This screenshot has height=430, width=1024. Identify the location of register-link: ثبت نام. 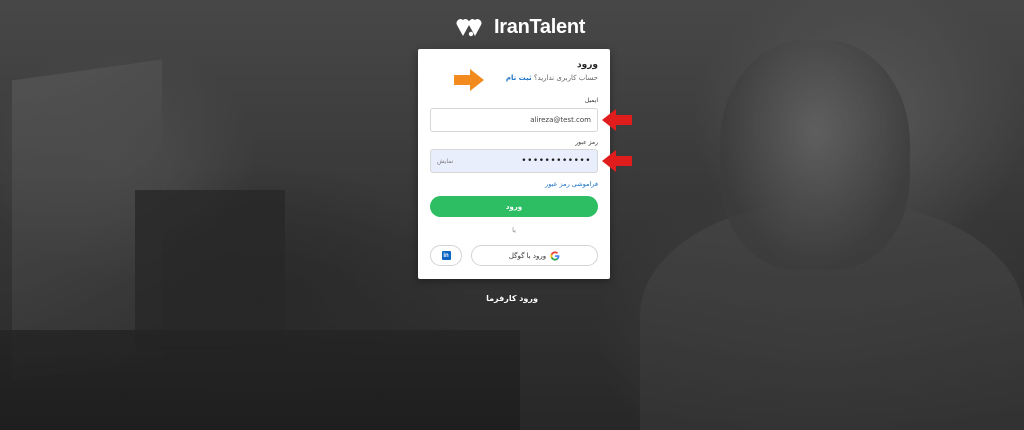
(519, 78).